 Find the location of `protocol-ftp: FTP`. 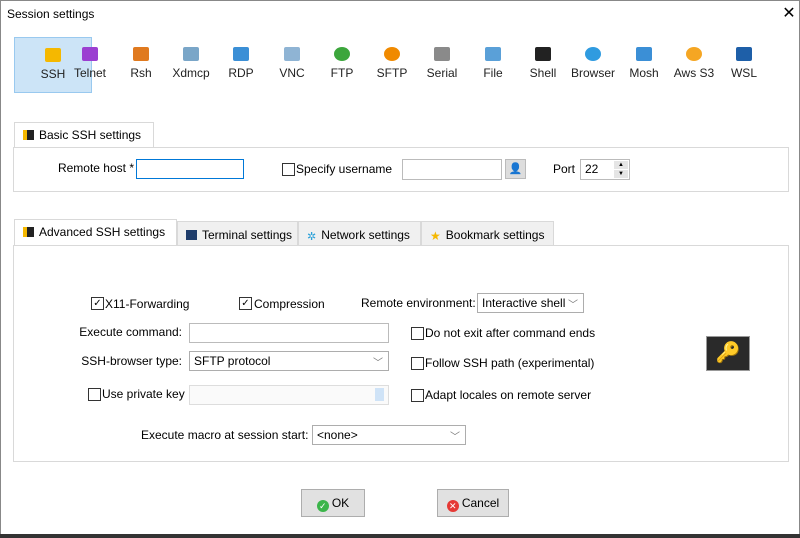

protocol-ftp: FTP is located at coordinates (342, 65).